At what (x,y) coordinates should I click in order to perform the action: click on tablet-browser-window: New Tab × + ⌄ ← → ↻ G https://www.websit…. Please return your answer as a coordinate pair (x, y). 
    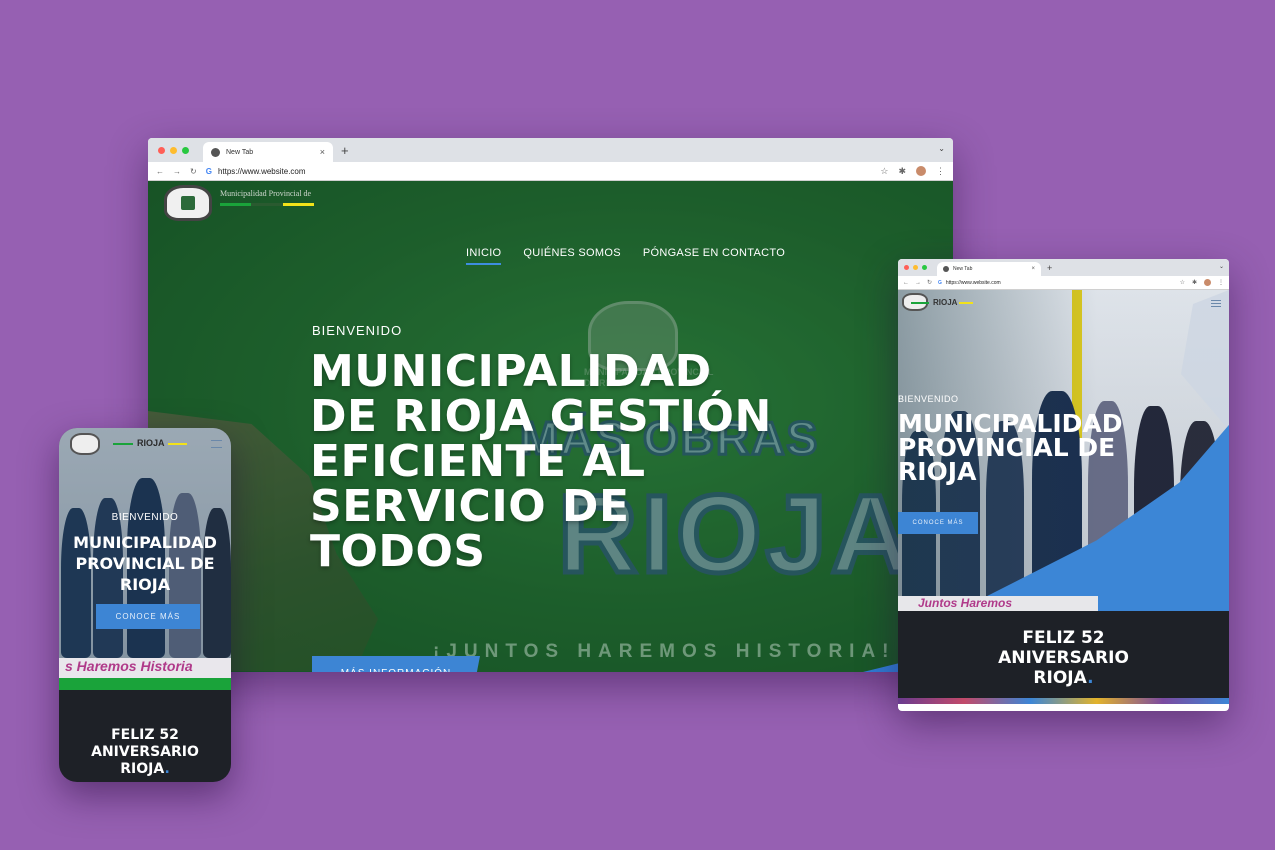
    Looking at the image, I should click on (1063, 485).